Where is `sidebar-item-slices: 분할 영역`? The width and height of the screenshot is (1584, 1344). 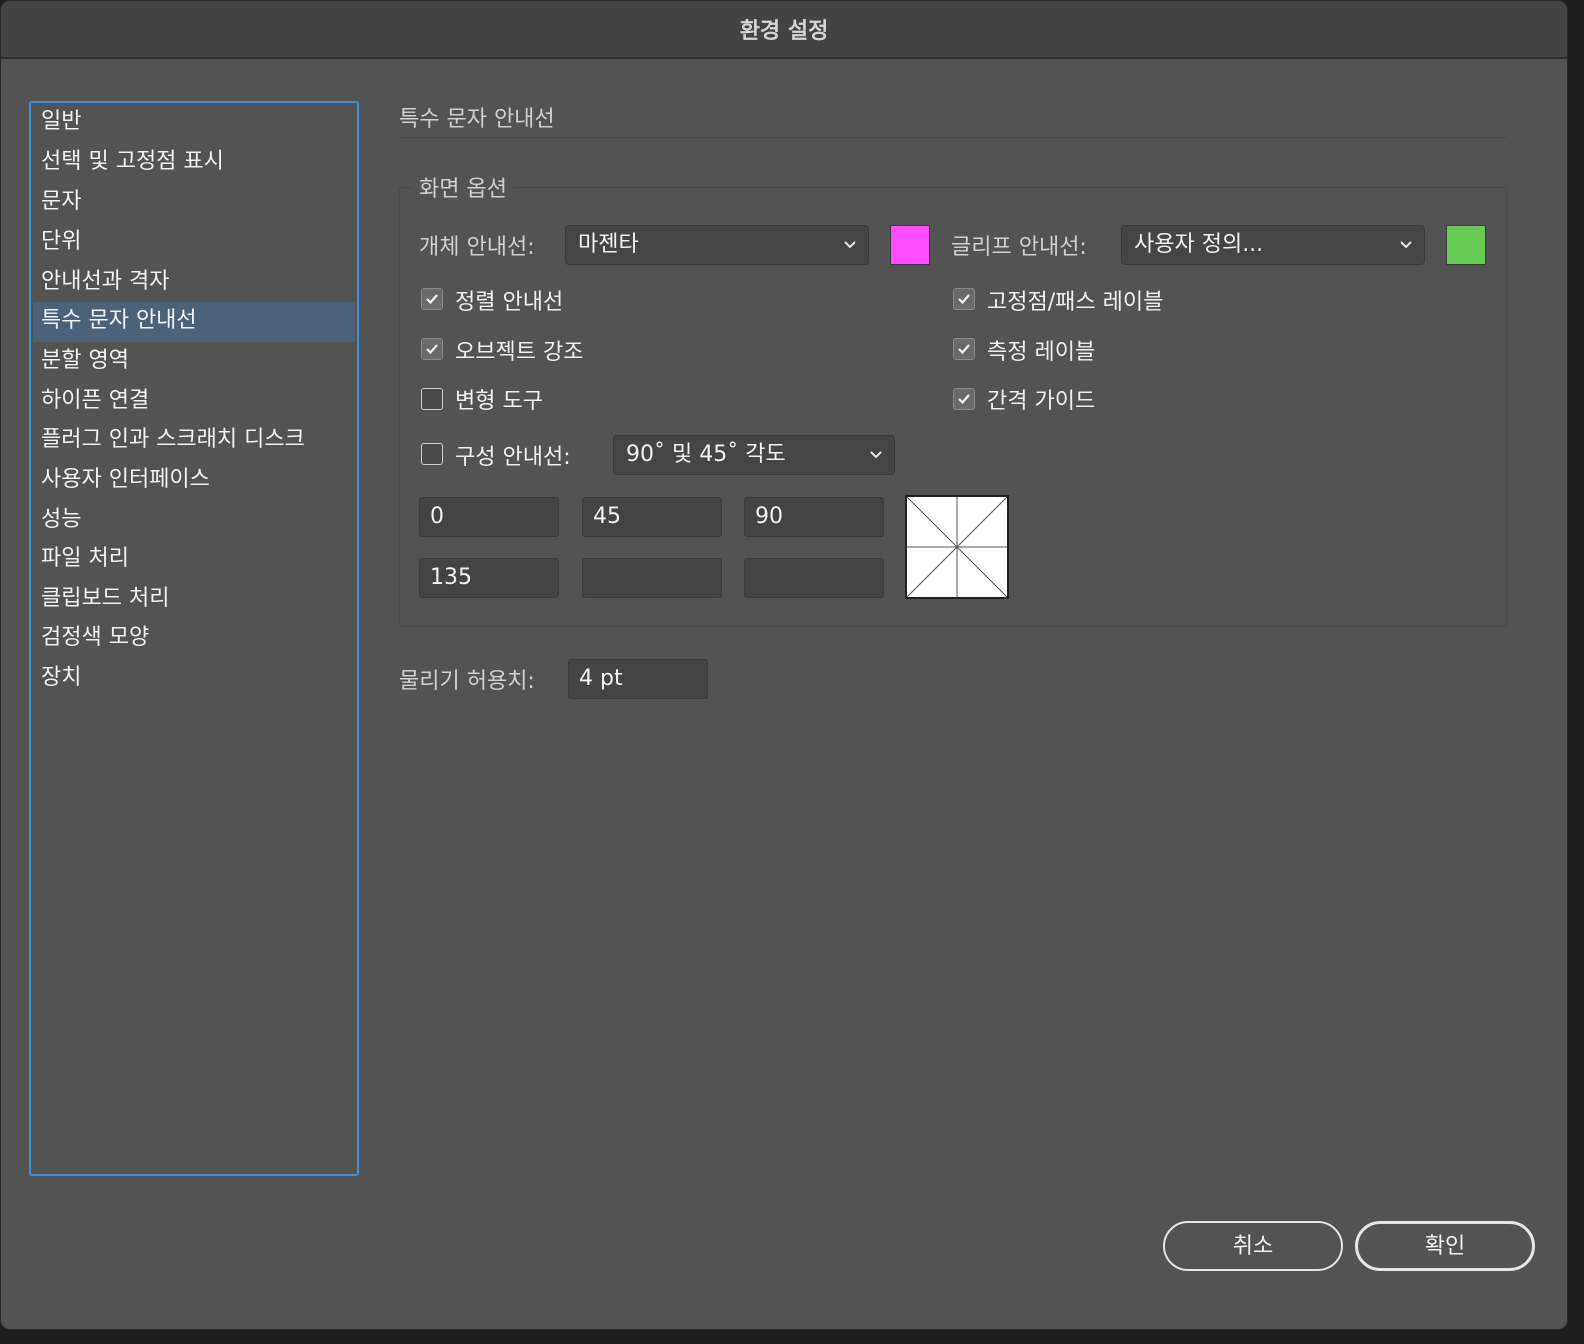
sidebar-item-slices: 분할 영역 is located at coordinates (194, 362).